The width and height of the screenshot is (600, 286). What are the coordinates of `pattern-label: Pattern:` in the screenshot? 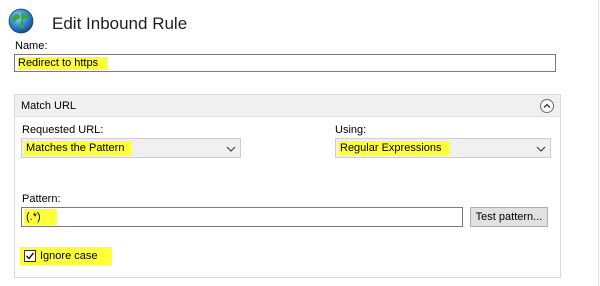 It's located at (41, 199).